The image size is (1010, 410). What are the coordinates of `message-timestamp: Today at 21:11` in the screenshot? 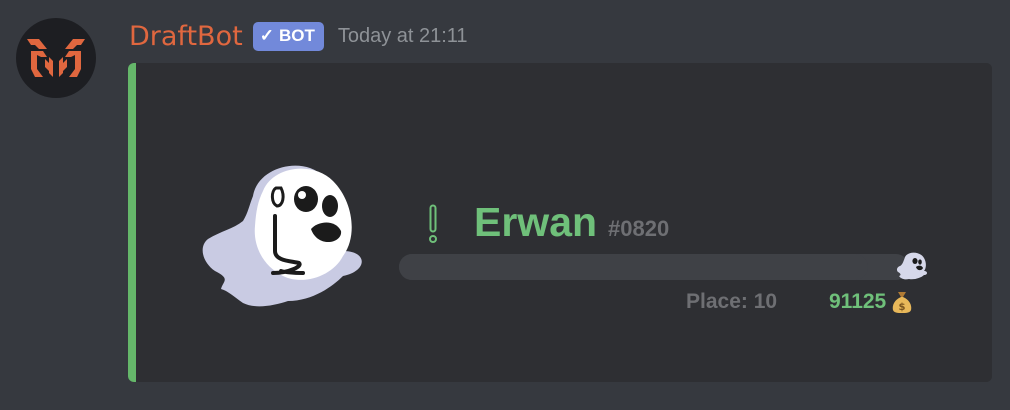 It's located at (403, 36).